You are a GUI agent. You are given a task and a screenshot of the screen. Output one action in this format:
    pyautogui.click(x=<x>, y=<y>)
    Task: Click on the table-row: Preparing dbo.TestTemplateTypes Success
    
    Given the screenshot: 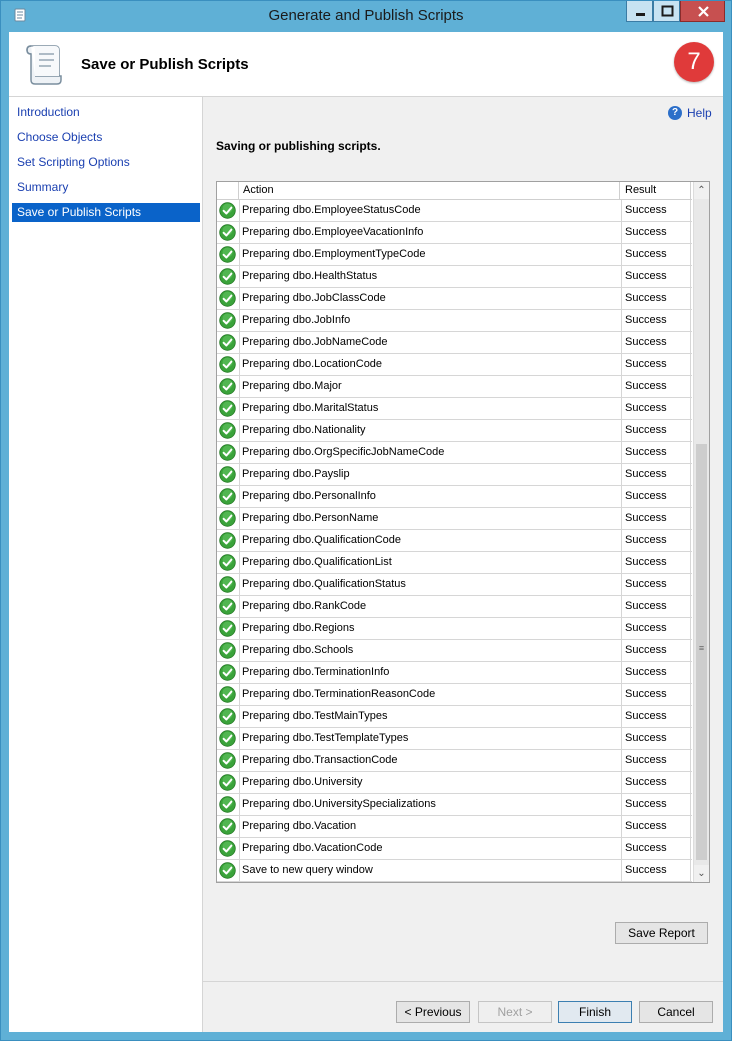 What is the action you would take?
    pyautogui.click(x=454, y=739)
    